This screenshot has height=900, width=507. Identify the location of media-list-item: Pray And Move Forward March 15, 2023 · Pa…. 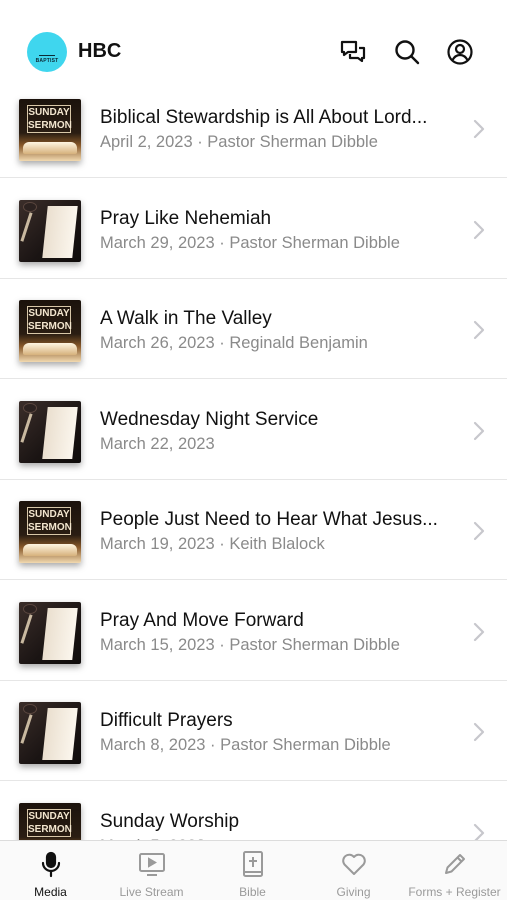
(253, 631).